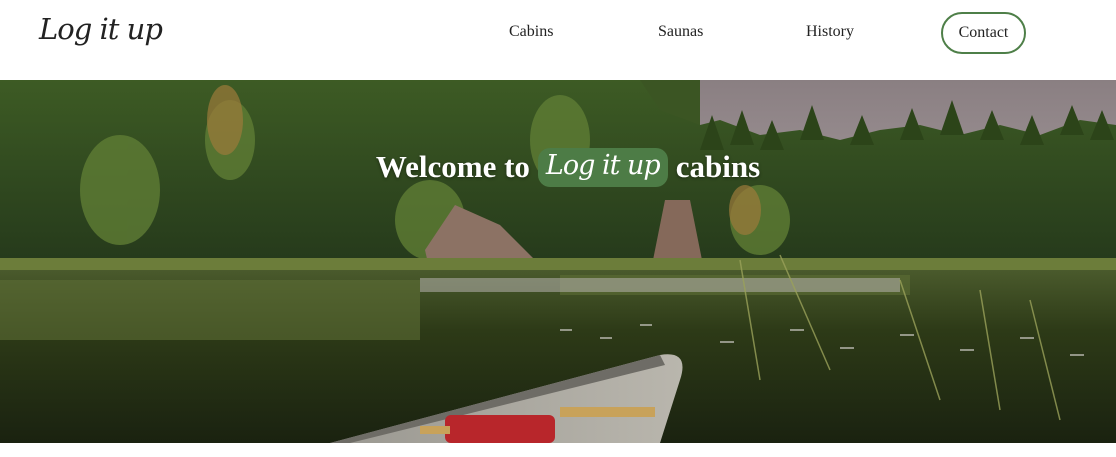 This screenshot has width=1116, height=457. What do you see at coordinates (602, 167) in the screenshot?
I see `welcome-brand-badge: Log it up` at bounding box center [602, 167].